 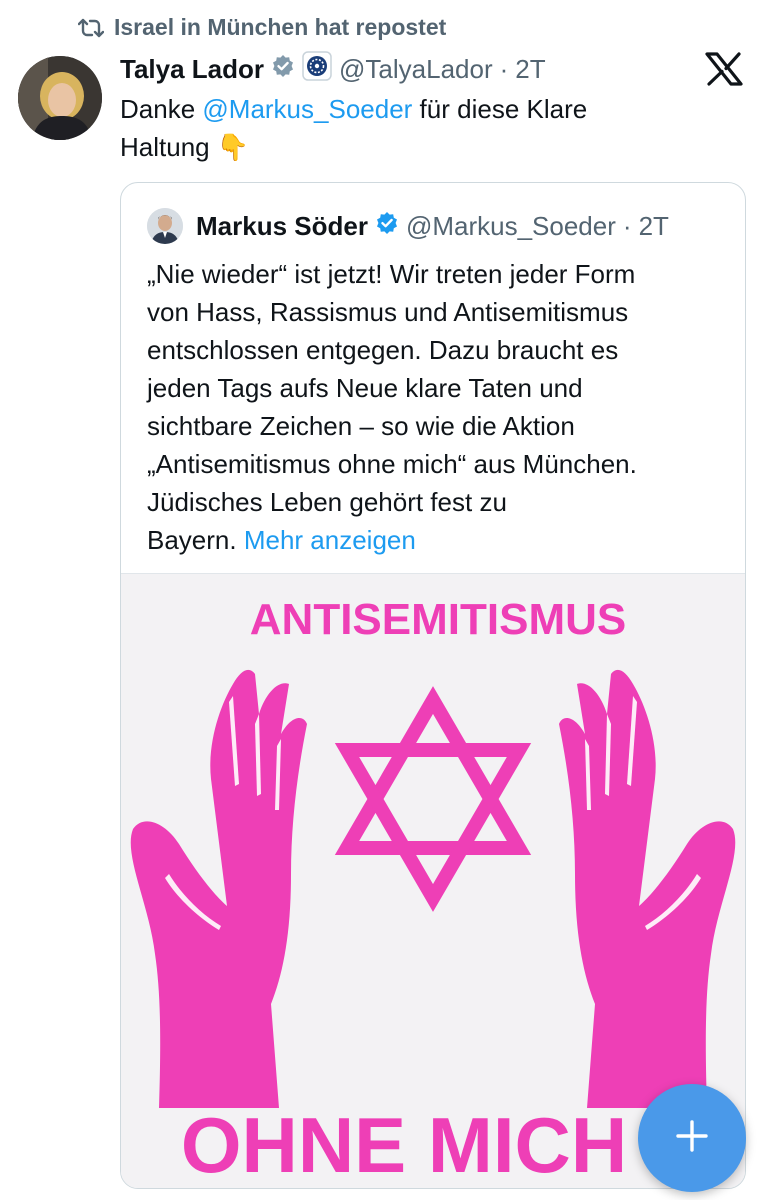 I want to click on repost-icon, so click(x=91, y=28).